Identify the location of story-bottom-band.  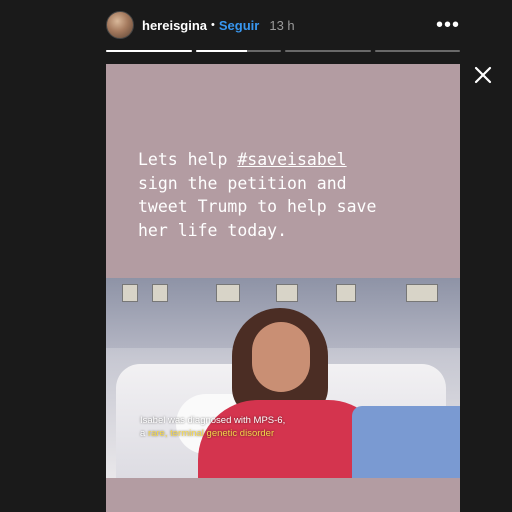
(283, 495).